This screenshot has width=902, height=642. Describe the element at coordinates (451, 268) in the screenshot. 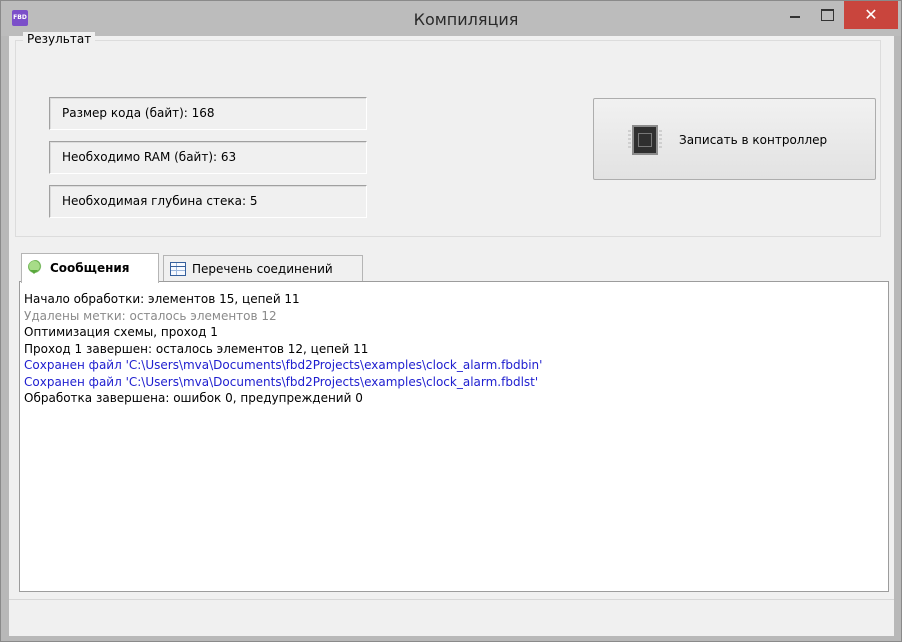

I see `tab-bar: Сообщения Перечень соединений` at that location.